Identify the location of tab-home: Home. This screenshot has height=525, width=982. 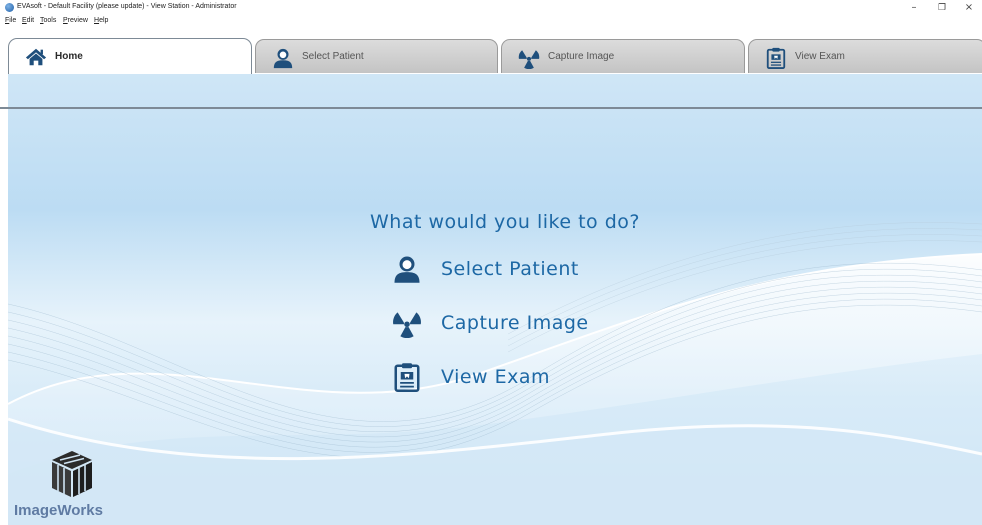
(130, 56).